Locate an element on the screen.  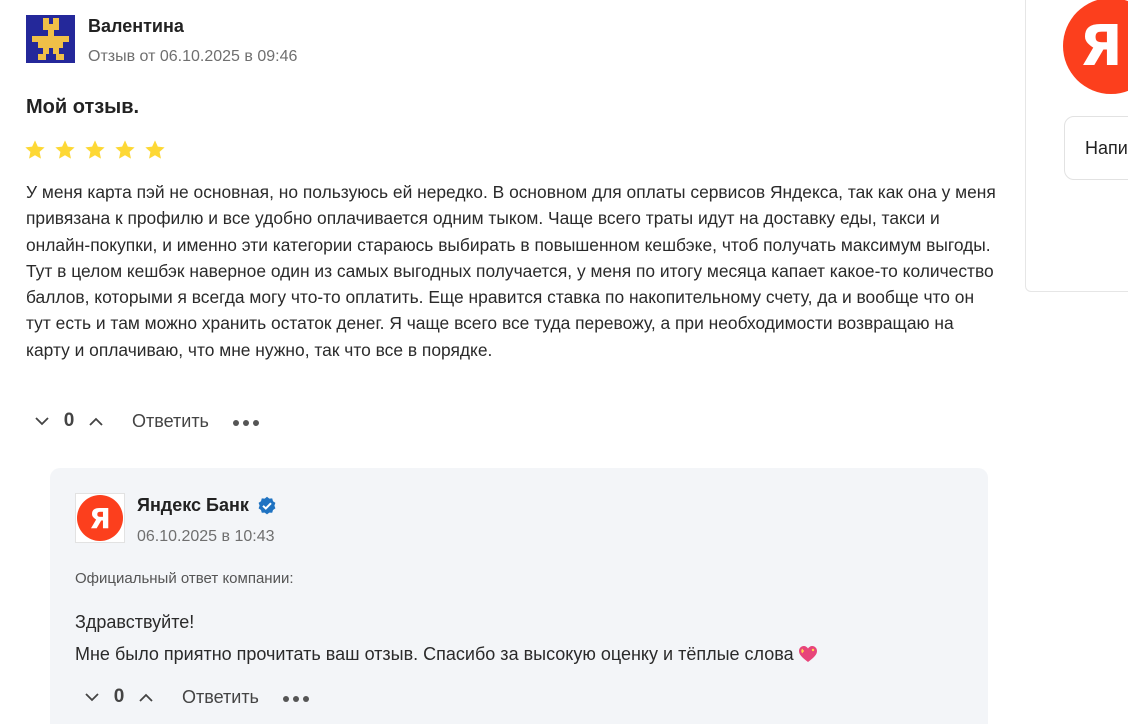
reply-actions: 0 Ответить is located at coordinates (196, 697).